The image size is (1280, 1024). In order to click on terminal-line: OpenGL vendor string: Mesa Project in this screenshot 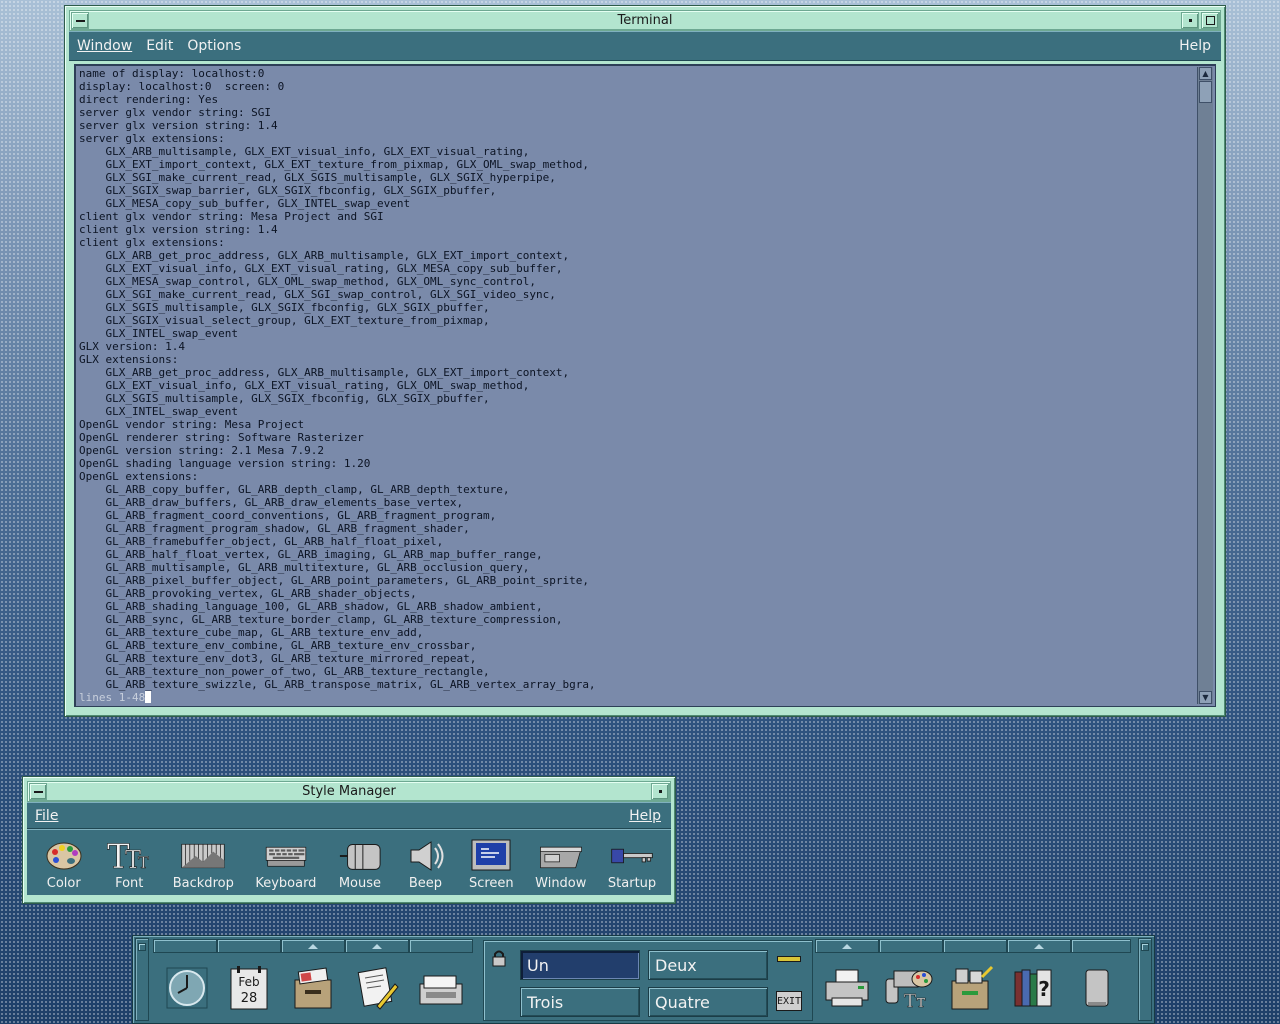, I will do `click(192, 424)`.